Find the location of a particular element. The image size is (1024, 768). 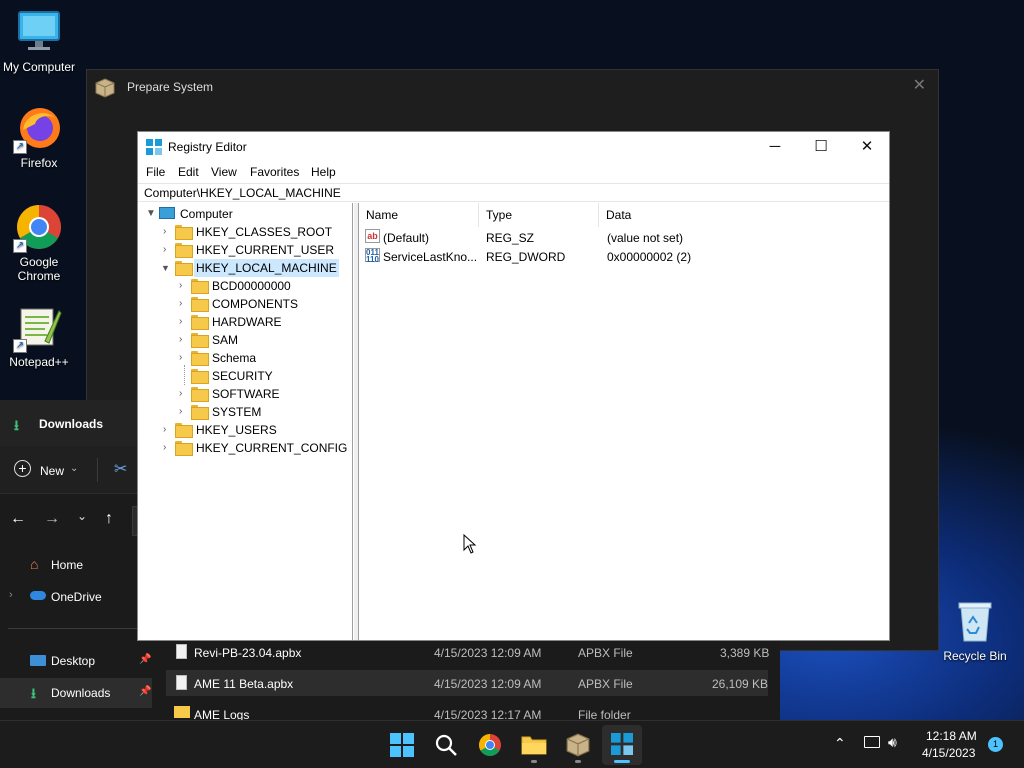

tree-node-key: › SYSTEM is located at coordinates (244, 412).